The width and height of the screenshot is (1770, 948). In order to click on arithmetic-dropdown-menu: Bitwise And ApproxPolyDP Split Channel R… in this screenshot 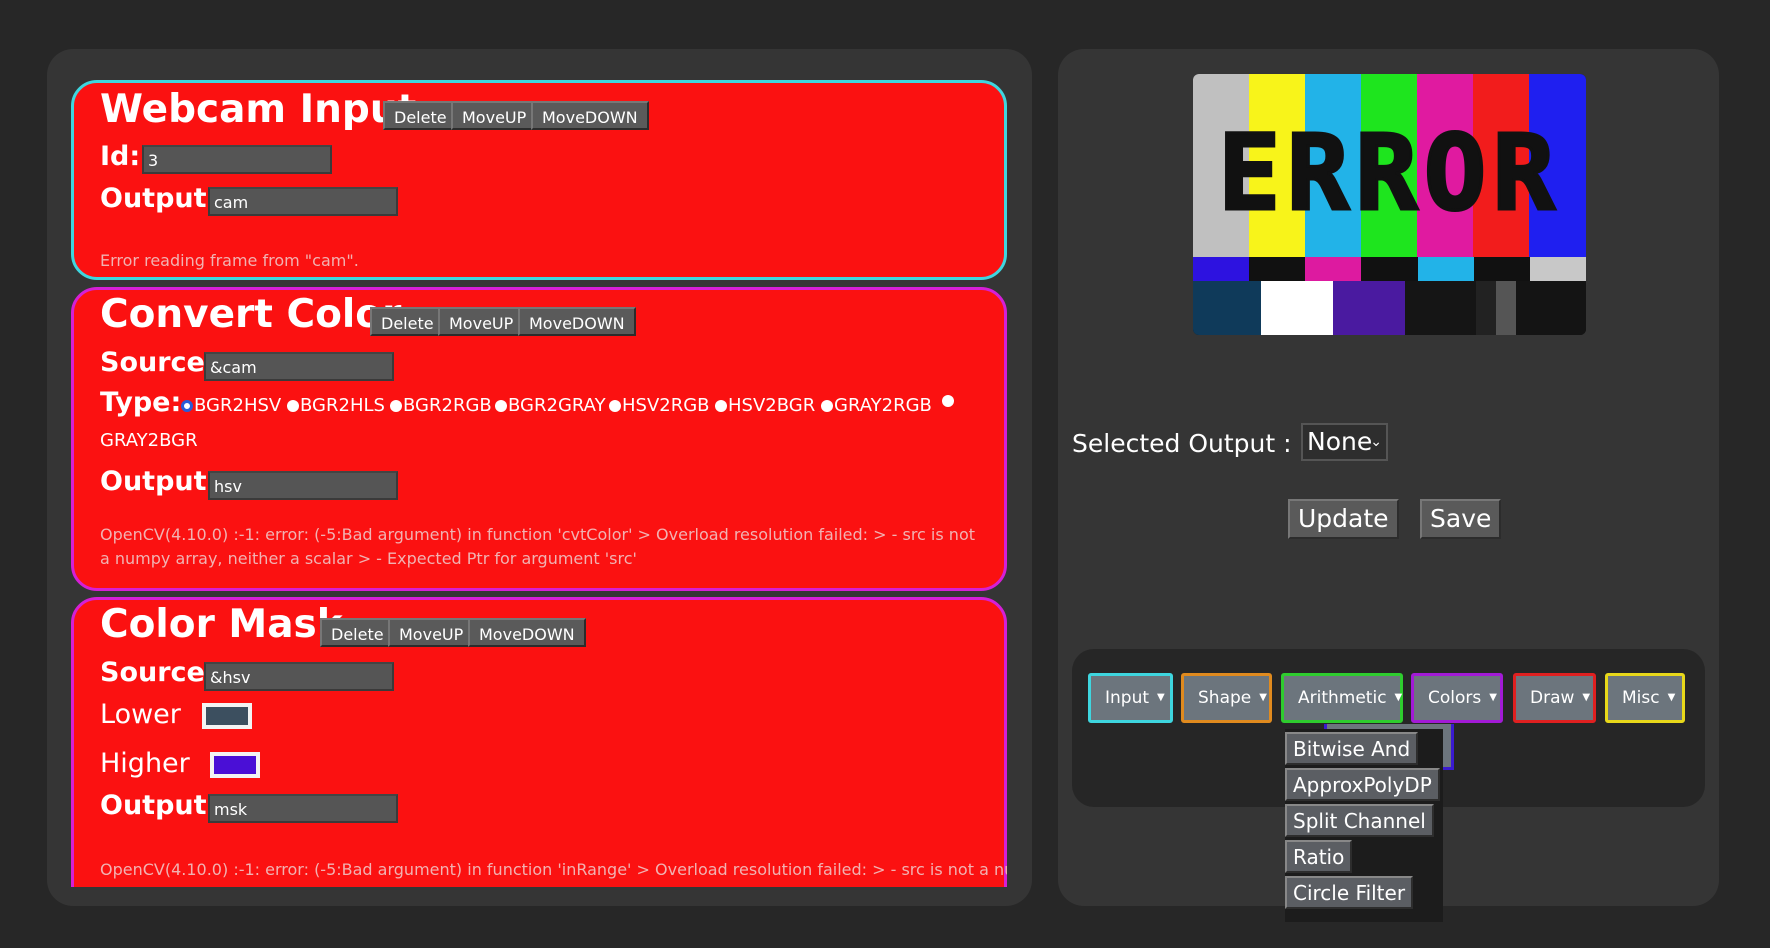, I will do `click(1364, 825)`.